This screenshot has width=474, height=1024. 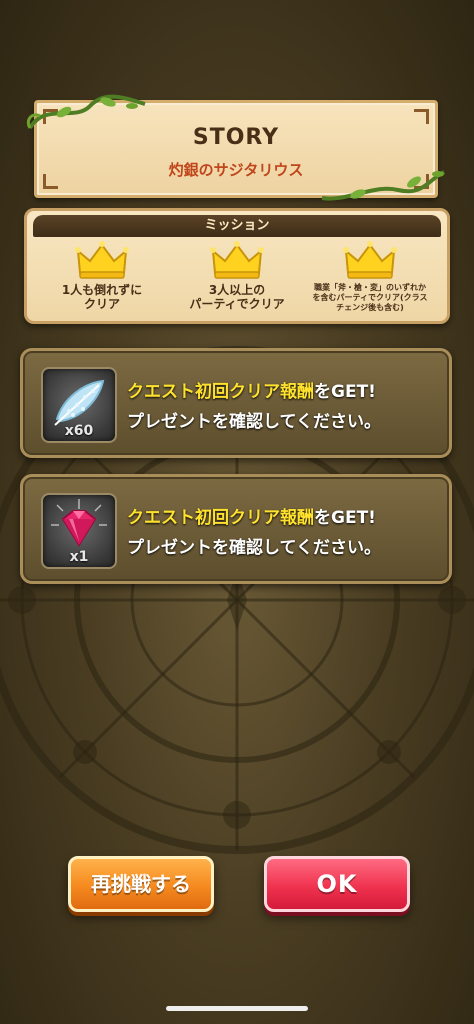 What do you see at coordinates (102, 290) in the screenshot?
I see `mission-text-line: 1人も倒れずに` at bounding box center [102, 290].